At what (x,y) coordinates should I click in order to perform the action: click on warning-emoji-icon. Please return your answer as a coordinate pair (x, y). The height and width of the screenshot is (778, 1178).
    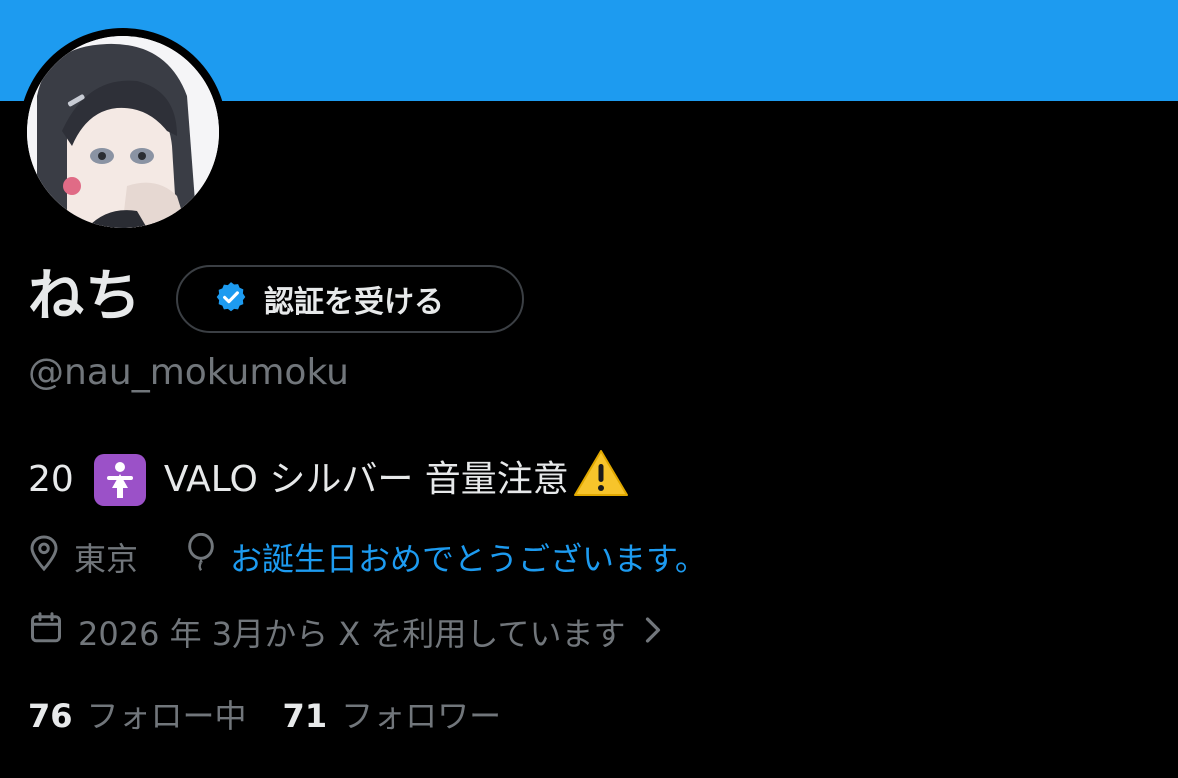
    Looking at the image, I should click on (601, 480).